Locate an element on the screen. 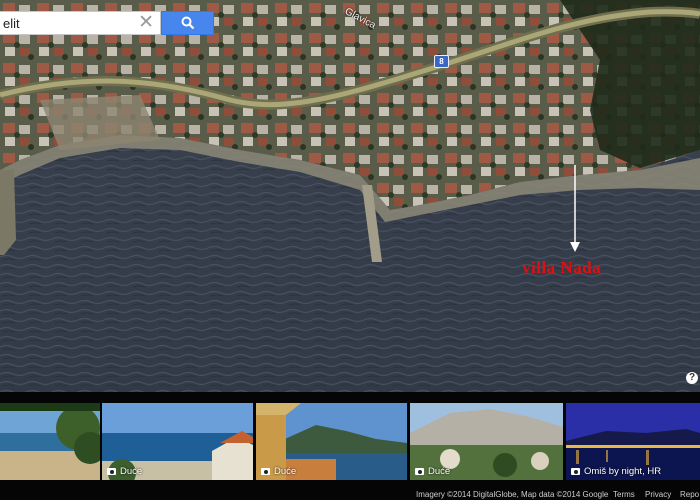  report-link: Repo is located at coordinates (689, 494).